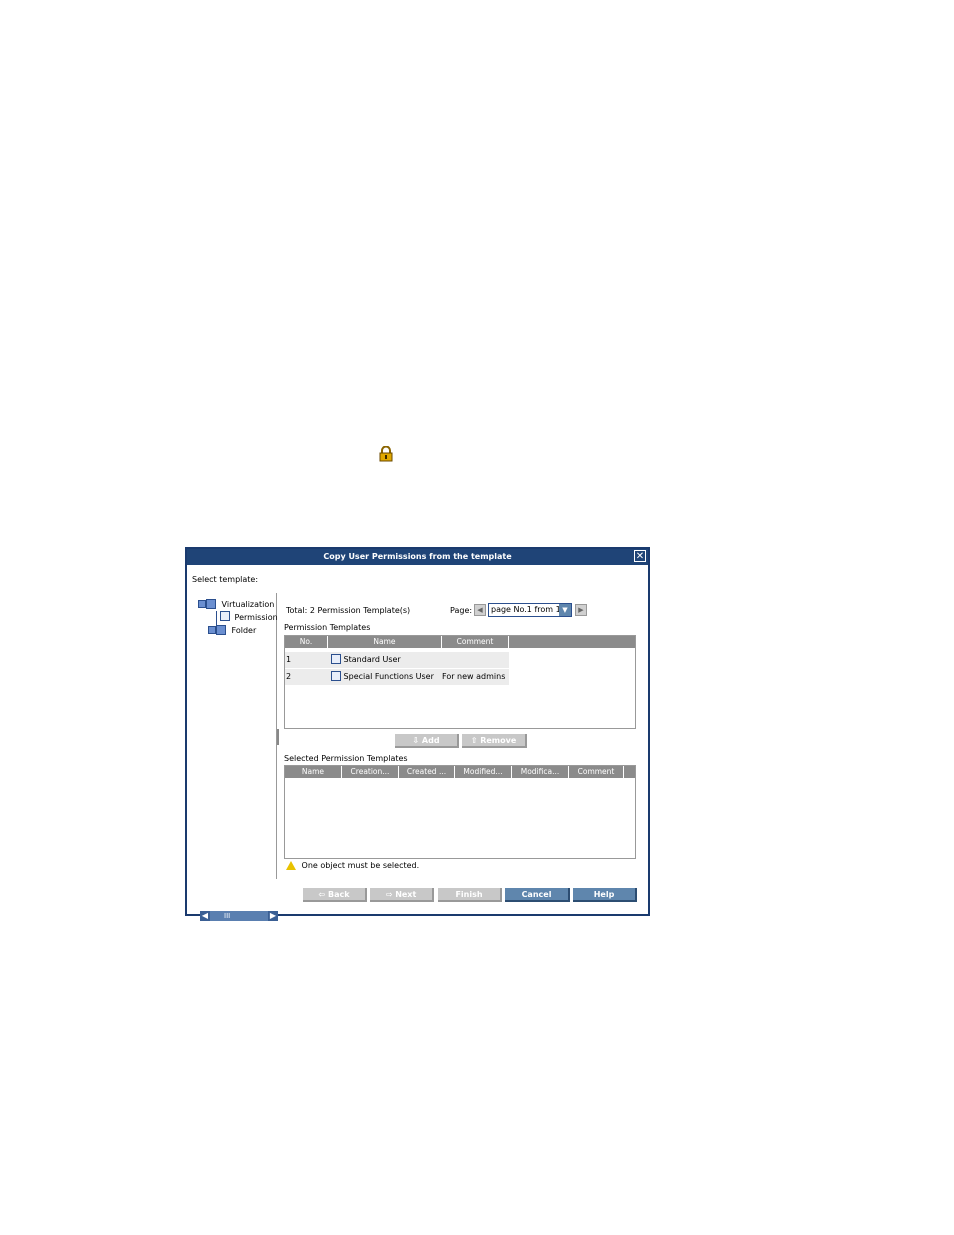  What do you see at coordinates (480, 610) in the screenshot?
I see `page-prev-icon: ◀` at bounding box center [480, 610].